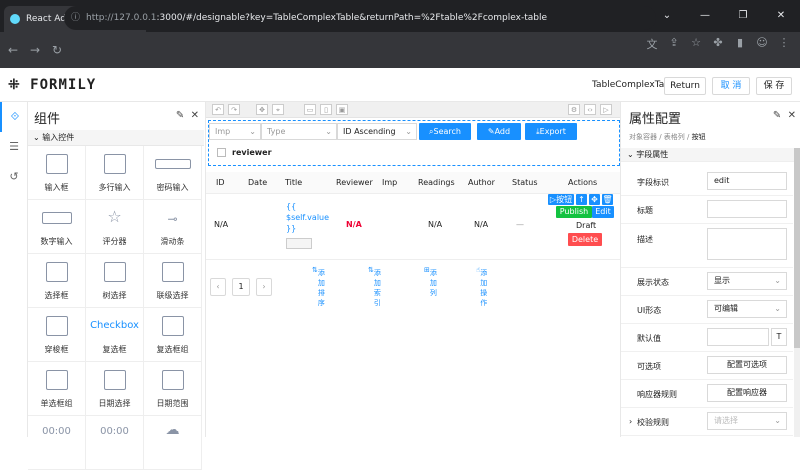 The image size is (800, 470). I want to click on edit-icon: ✎, so click(491, 131).